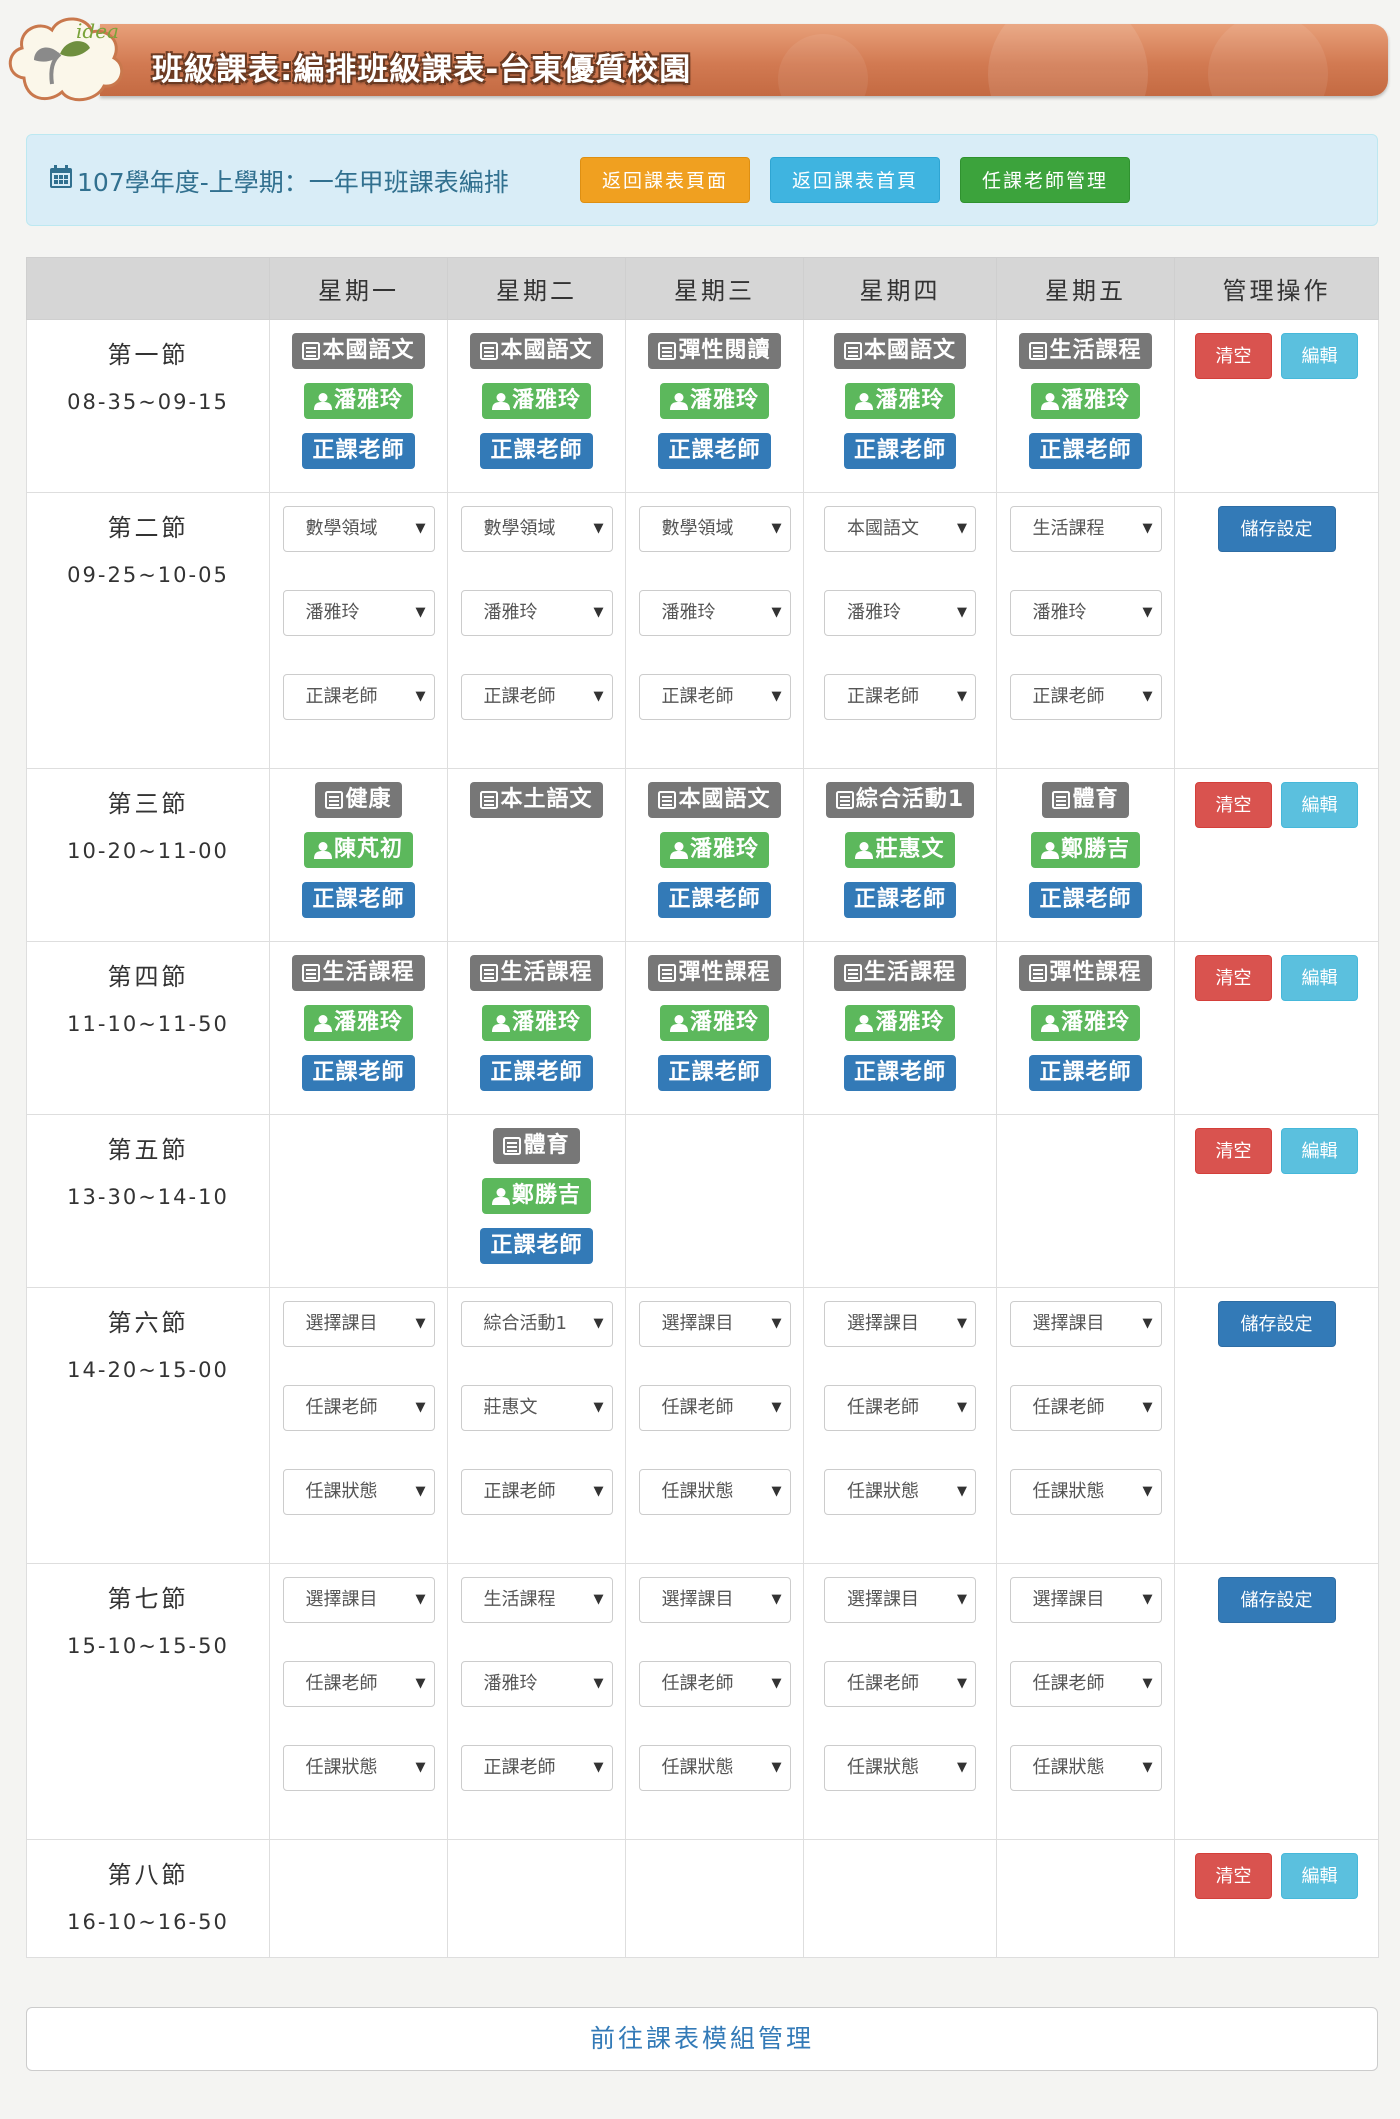  I want to click on period-name: 第一節, so click(148, 355).